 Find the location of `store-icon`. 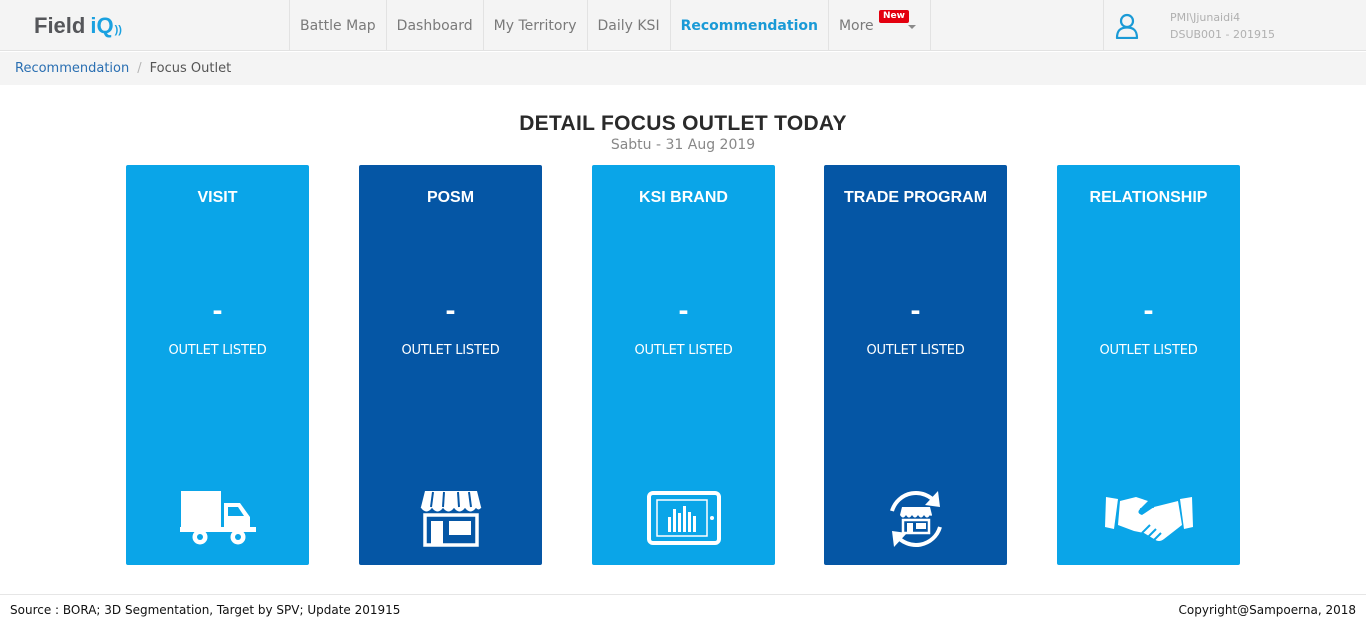

store-icon is located at coordinates (450, 519).